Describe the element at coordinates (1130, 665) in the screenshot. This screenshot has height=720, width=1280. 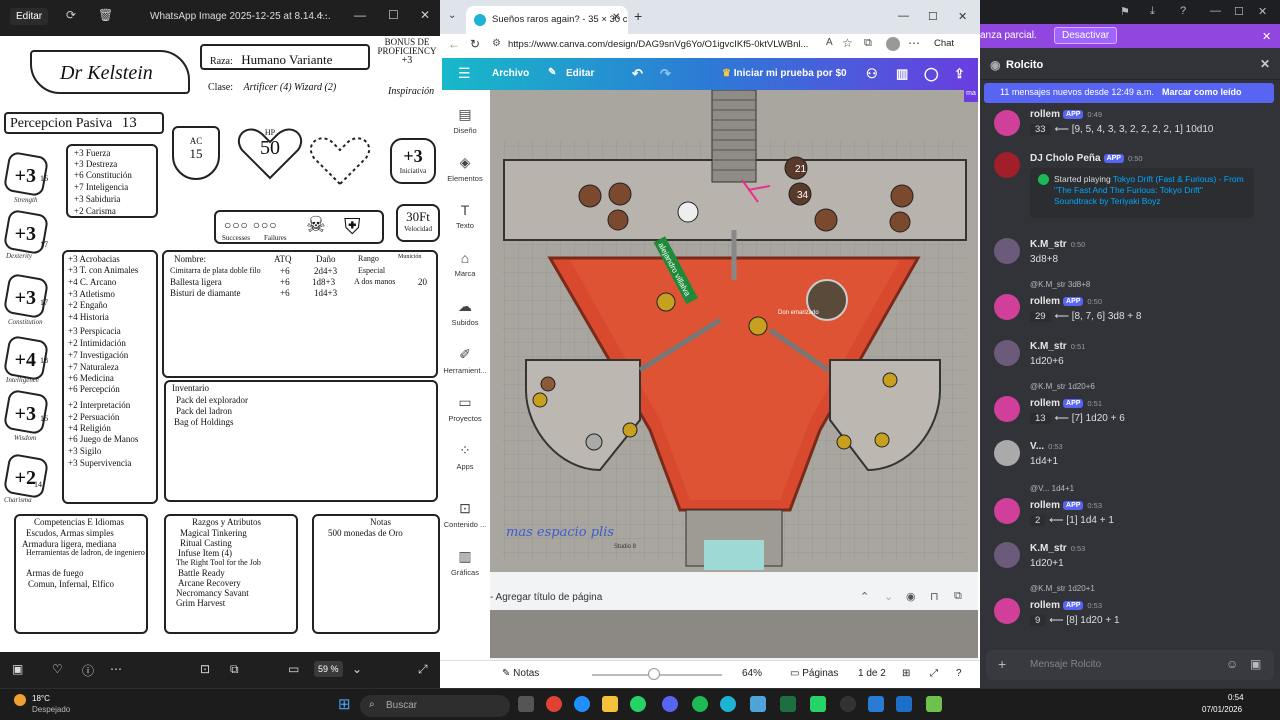
I see `message-composer: + Mensaje Rolcito ☺ ▣` at that location.